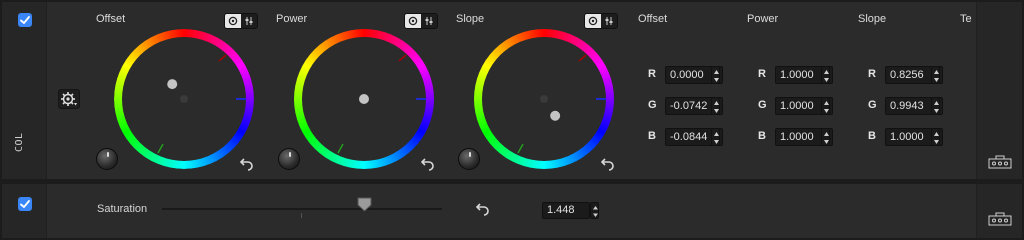  What do you see at coordinates (19, 142) in the screenshot?
I see `col-side-label: COL` at bounding box center [19, 142].